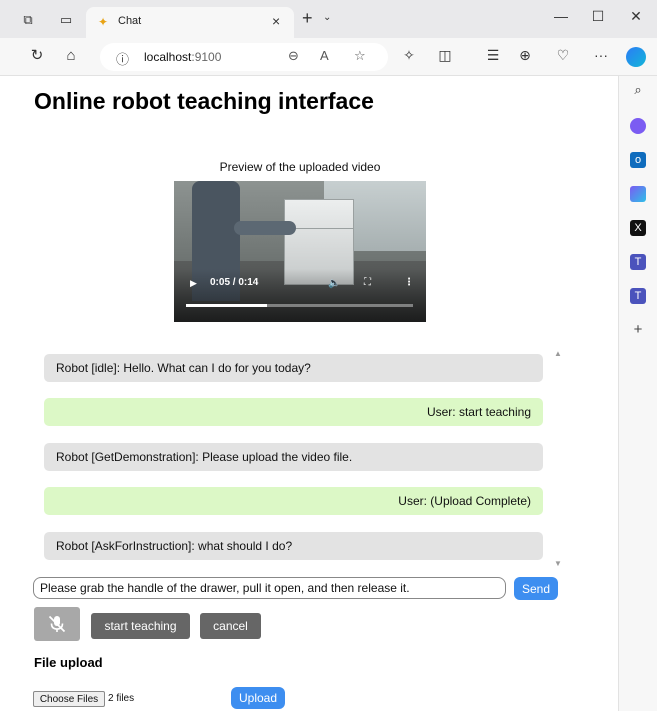 The image size is (657, 711). I want to click on file-count-label: 2 files, so click(121, 698).